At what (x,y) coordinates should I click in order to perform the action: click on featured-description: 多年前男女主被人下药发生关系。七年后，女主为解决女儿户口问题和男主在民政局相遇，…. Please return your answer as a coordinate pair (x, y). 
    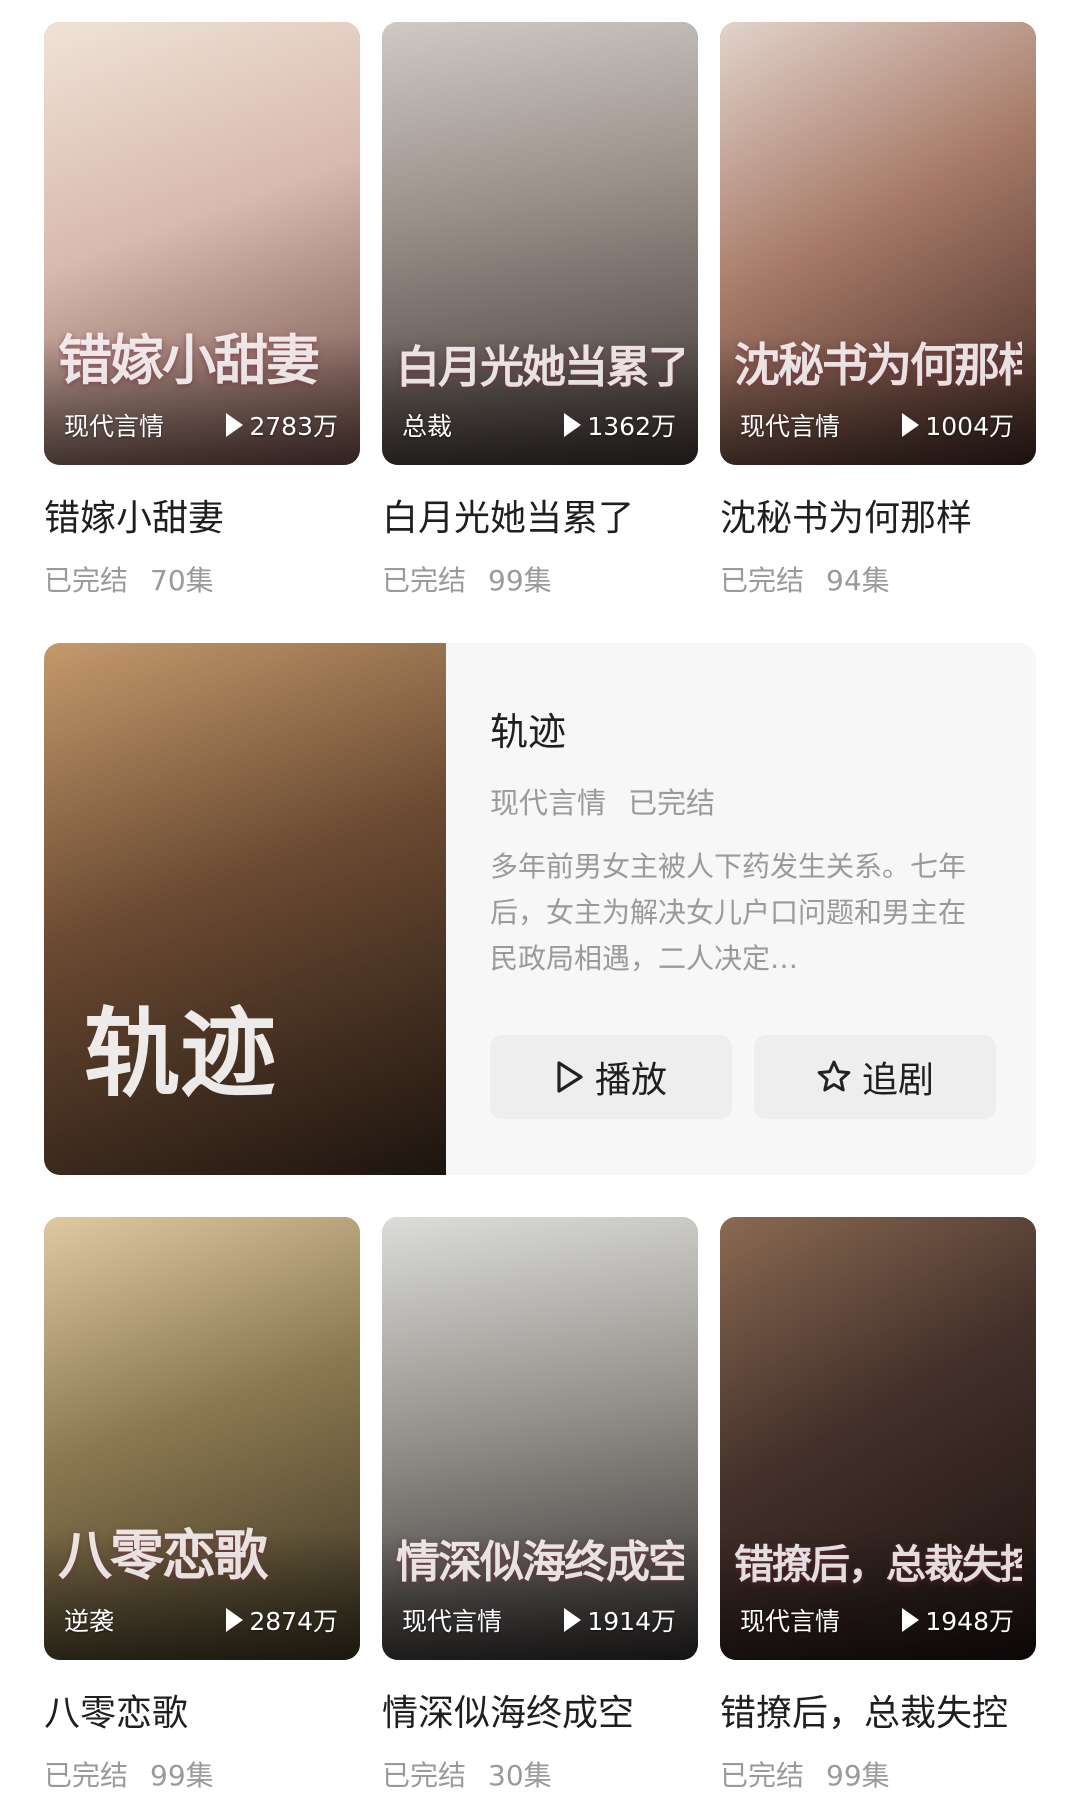
    Looking at the image, I should click on (728, 912).